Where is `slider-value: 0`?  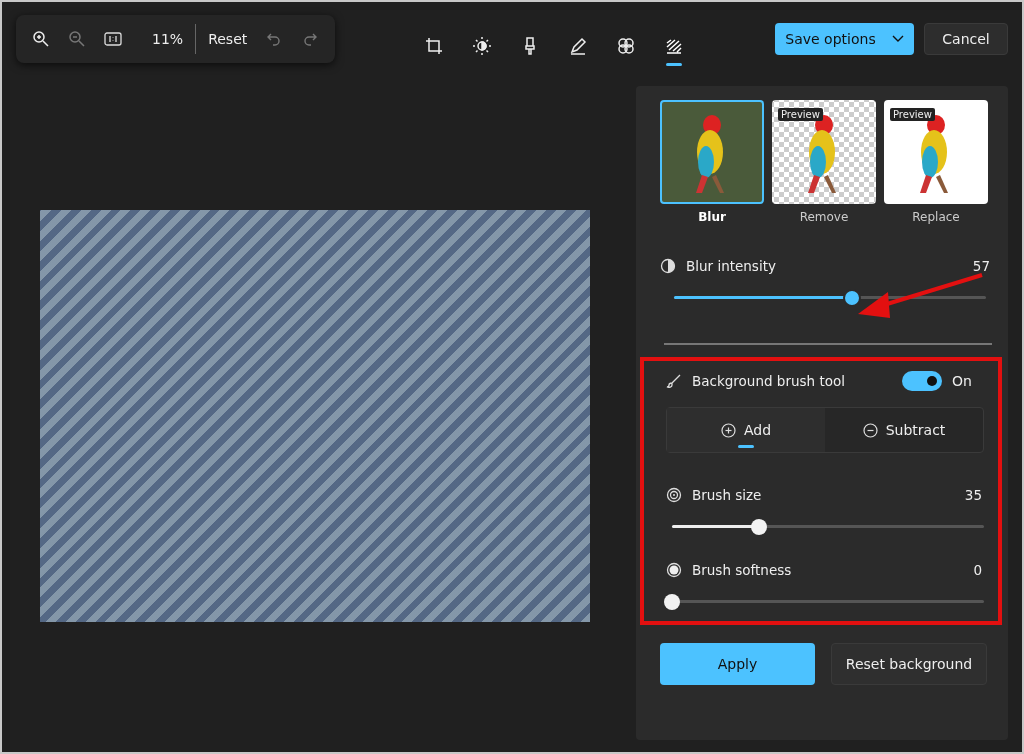
slider-value: 0 is located at coordinates (977, 570).